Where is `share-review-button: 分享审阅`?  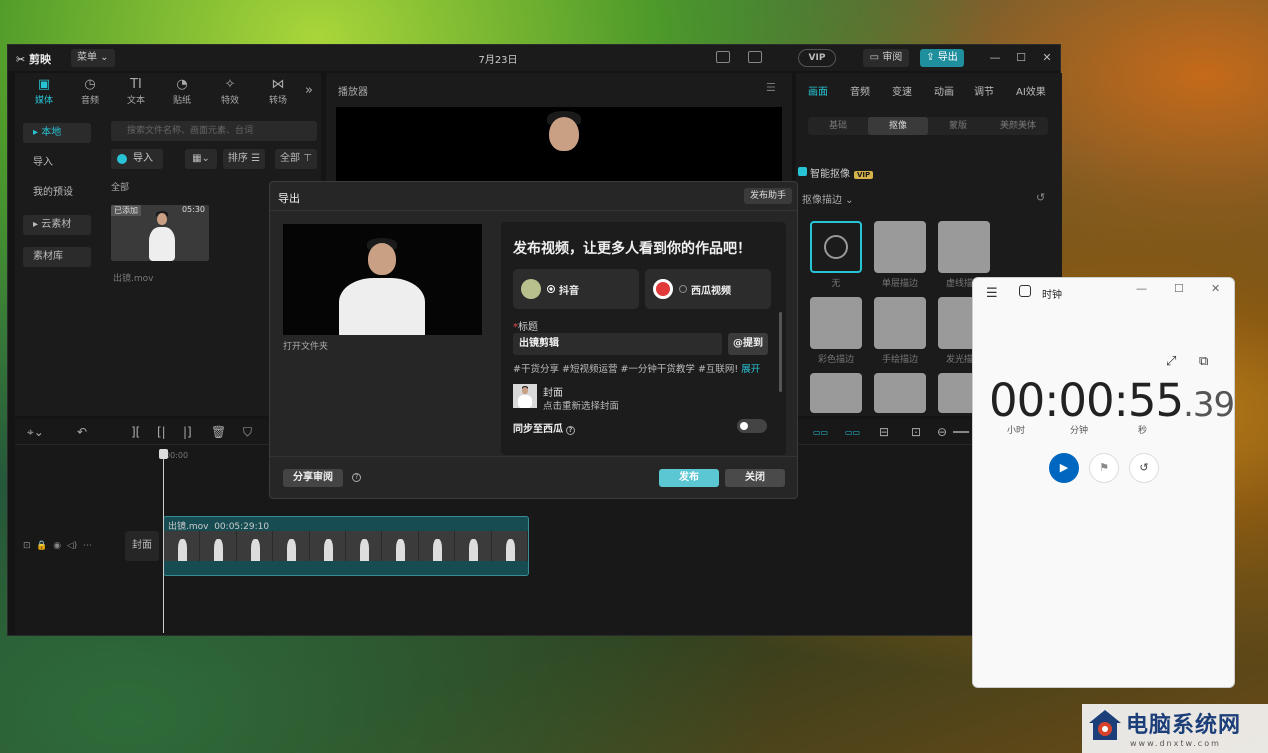
share-review-button: 分享审阅 is located at coordinates (313, 478).